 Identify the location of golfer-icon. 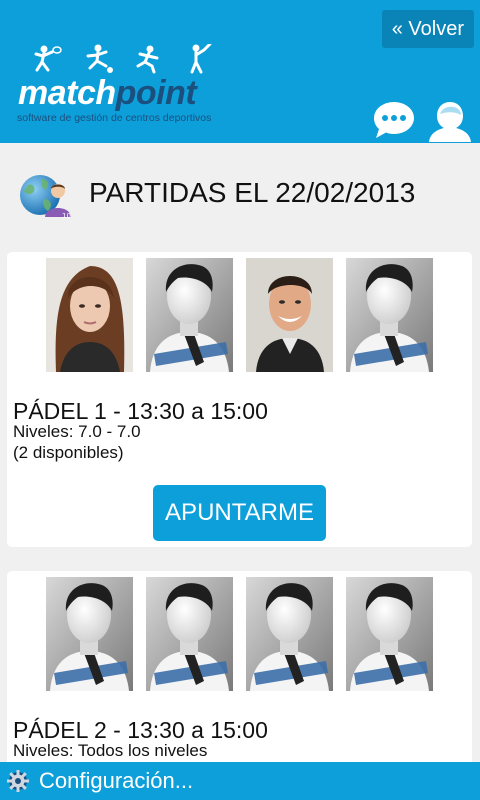
(201, 59).